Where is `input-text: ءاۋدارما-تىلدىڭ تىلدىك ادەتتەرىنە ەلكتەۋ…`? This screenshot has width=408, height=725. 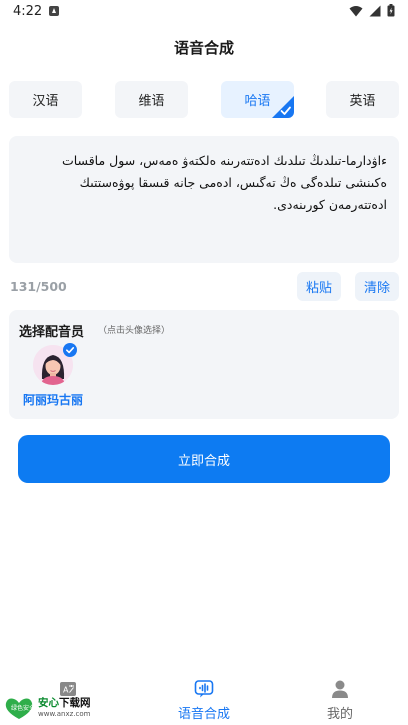 input-text: ءاۋدارما-تىلدىڭ تىلدىك ادەتتەرىنە ەلكتەۋ… is located at coordinates (204, 183).